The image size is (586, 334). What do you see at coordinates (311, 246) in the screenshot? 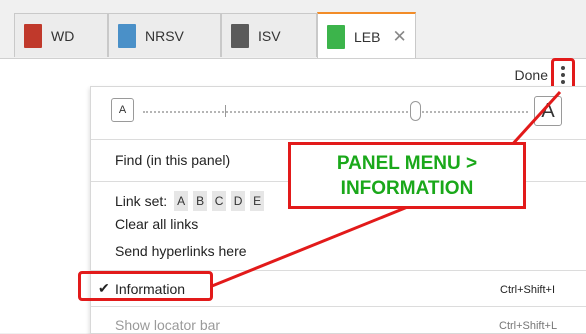
I see `arrow-to-information` at bounding box center [311, 246].